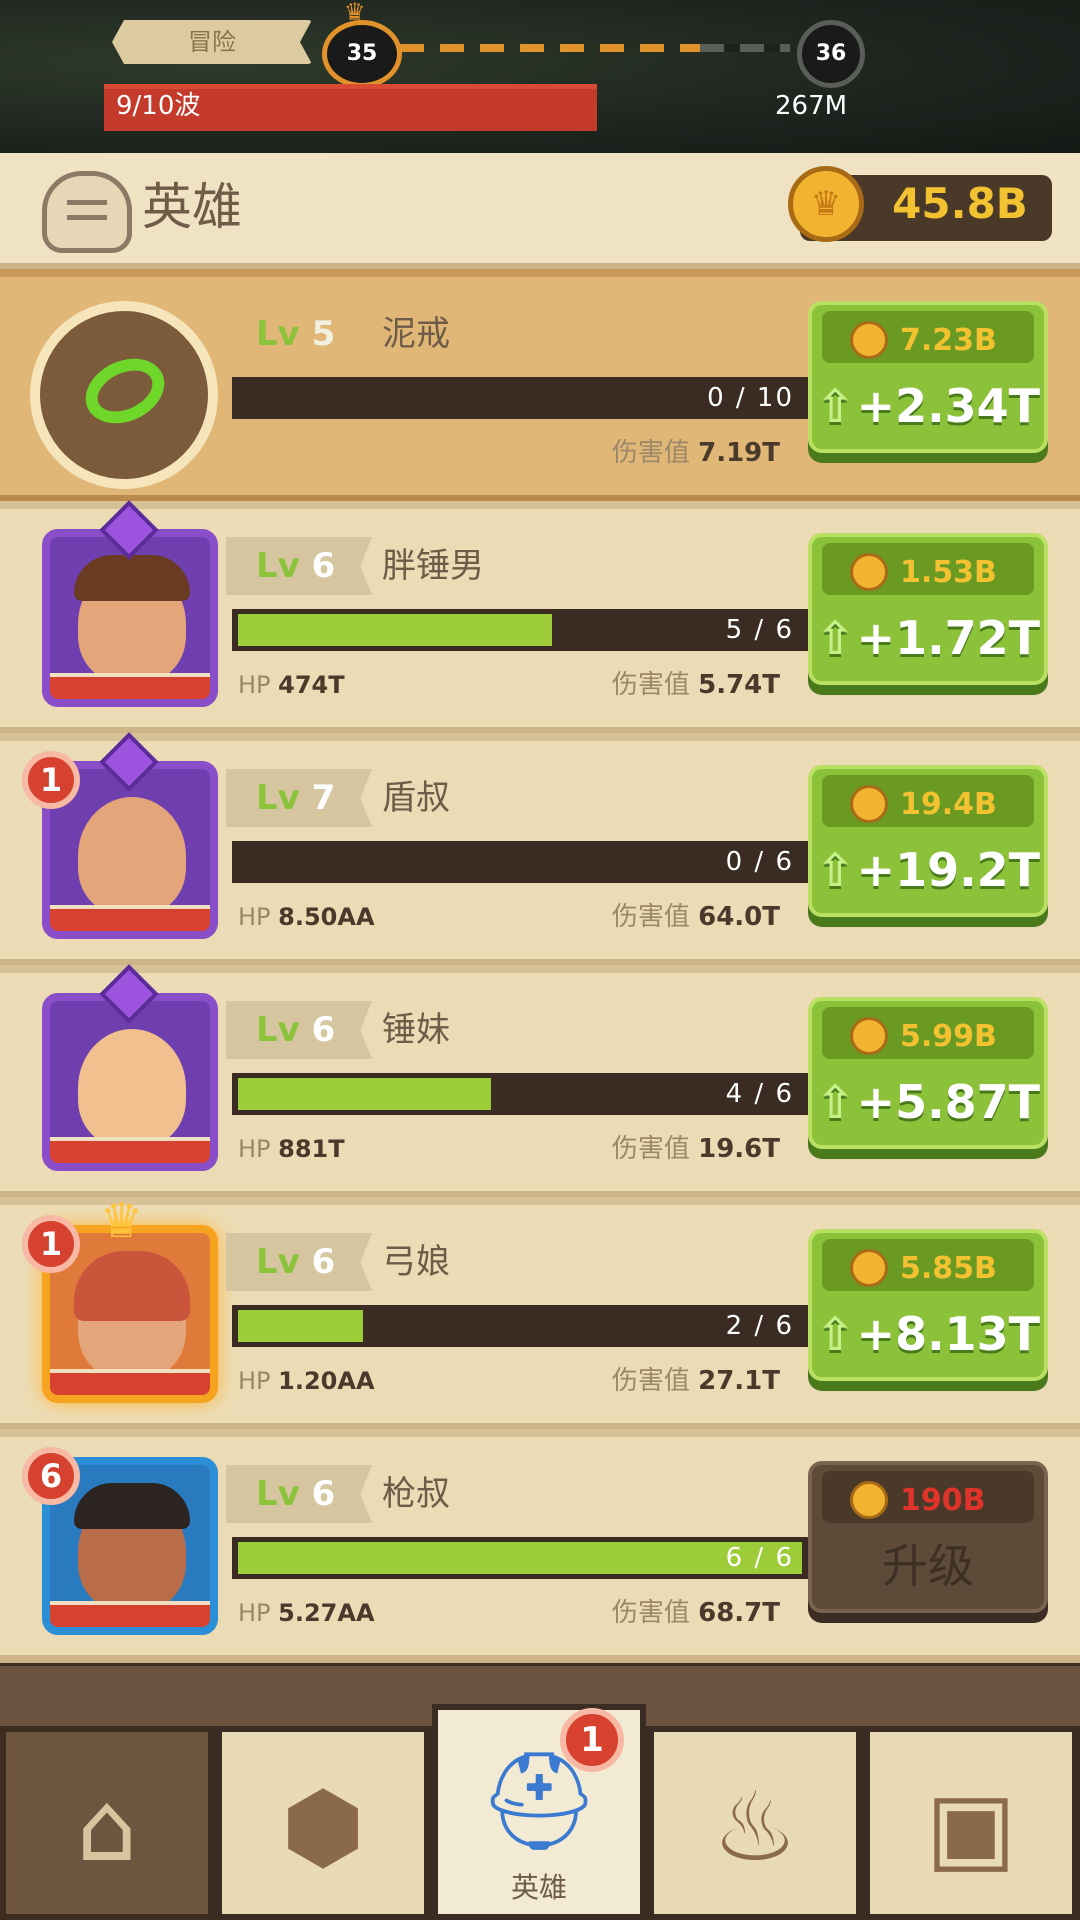 The height and width of the screenshot is (1920, 1080). I want to click on cauldron-icon: ♨, so click(755, 1827).